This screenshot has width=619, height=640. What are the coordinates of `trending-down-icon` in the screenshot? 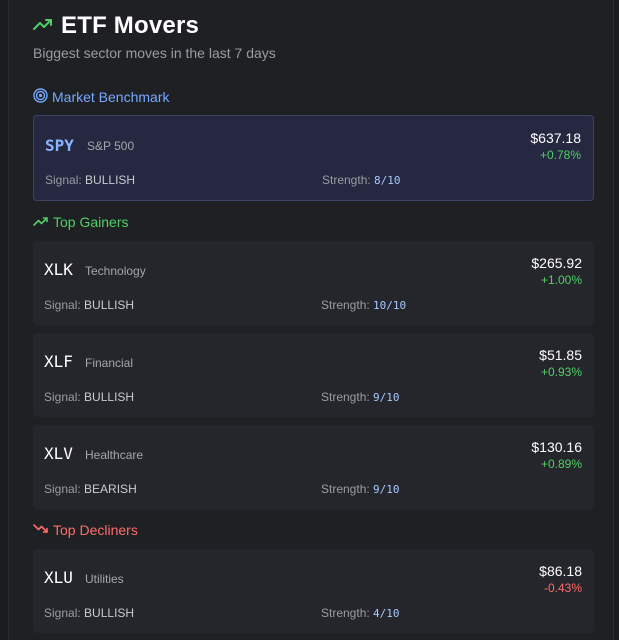 It's located at (41, 530).